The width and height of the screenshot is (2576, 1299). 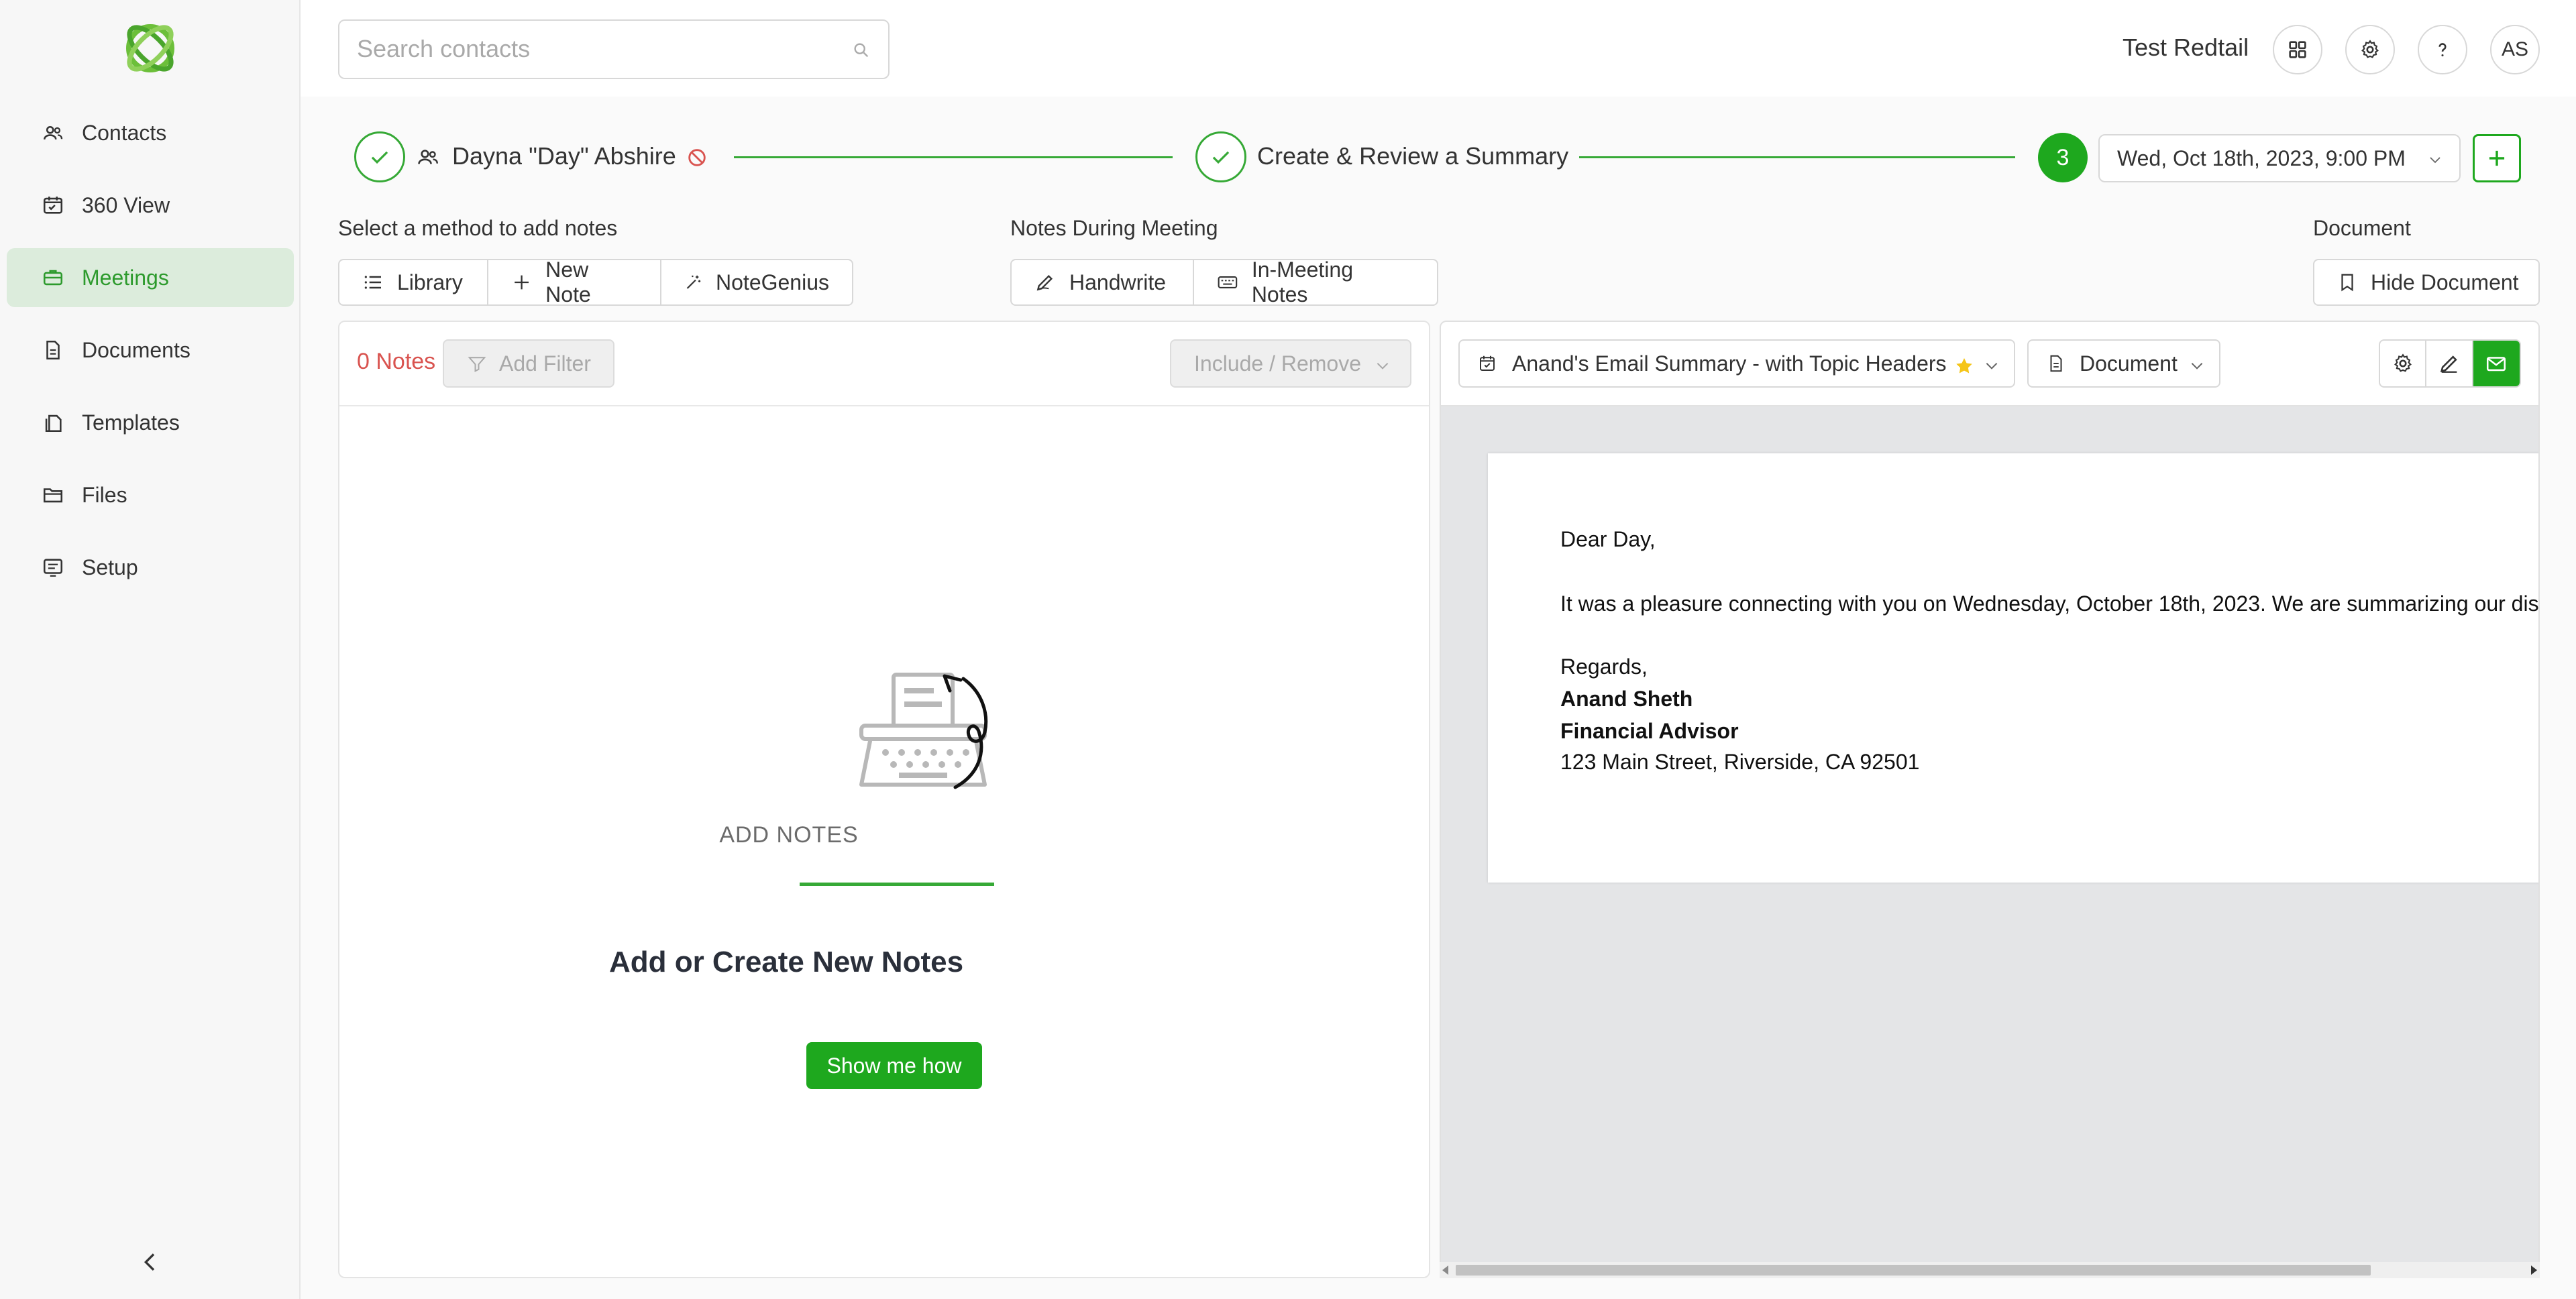 I want to click on star-icon, so click(x=1964, y=366).